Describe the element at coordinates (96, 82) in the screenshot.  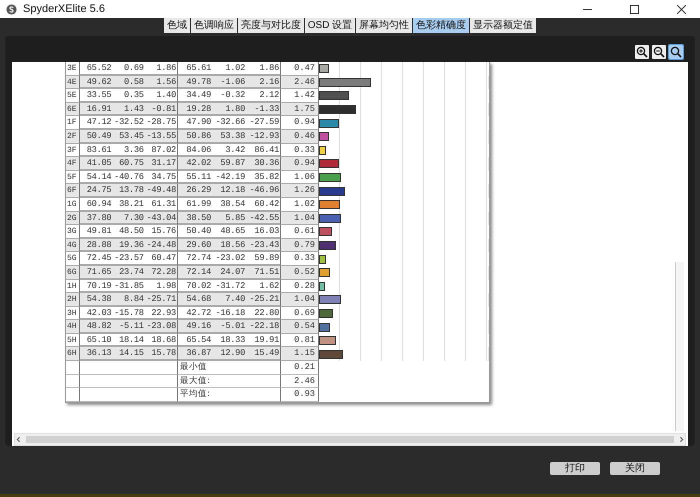
I see `table-cell: 49.62` at that location.